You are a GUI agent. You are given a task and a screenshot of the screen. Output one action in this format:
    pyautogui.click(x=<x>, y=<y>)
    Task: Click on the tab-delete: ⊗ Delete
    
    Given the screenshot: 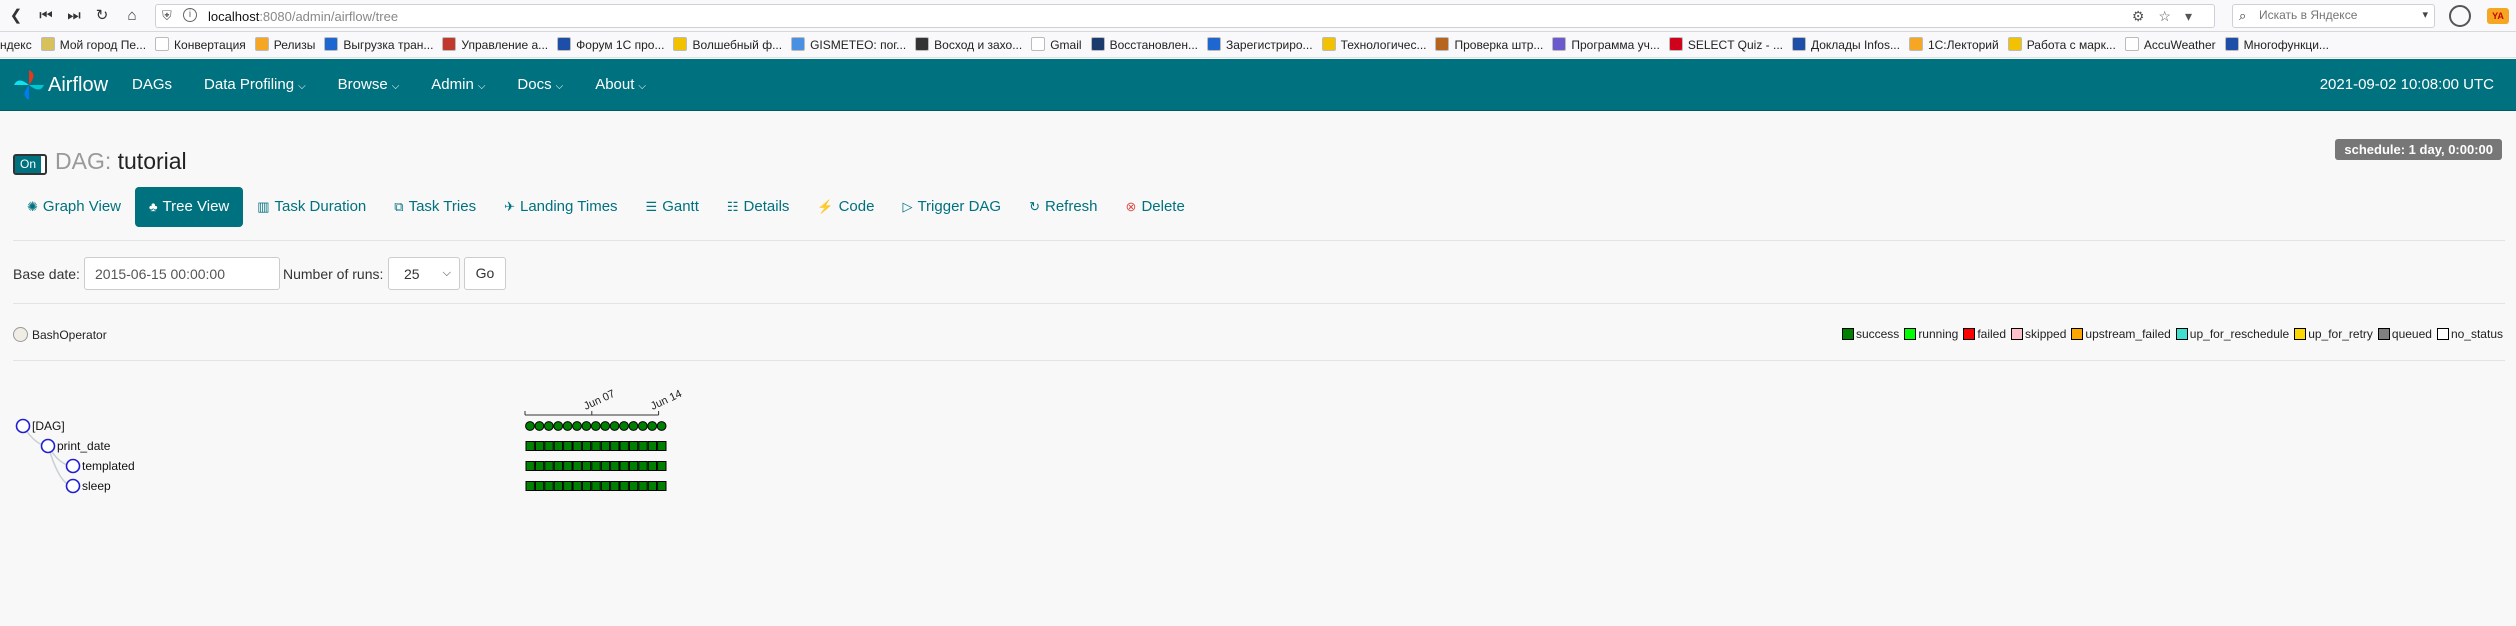 What is the action you would take?
    pyautogui.click(x=1155, y=207)
    